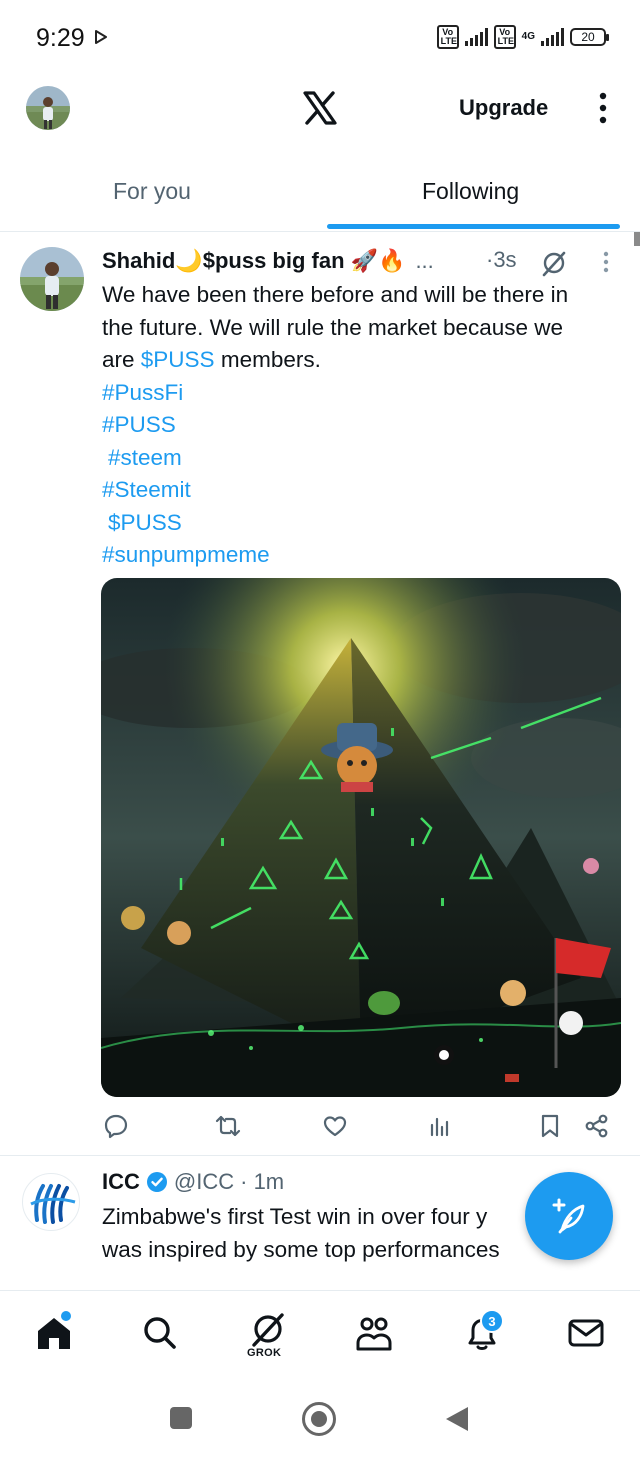 The image size is (640, 1458). What do you see at coordinates (101, 37) in the screenshot?
I see `play-icon` at bounding box center [101, 37].